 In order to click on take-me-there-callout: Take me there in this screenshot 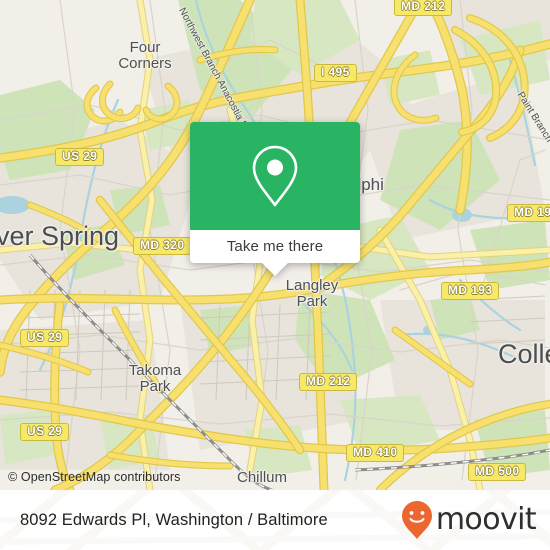, I will do `click(275, 199)`.